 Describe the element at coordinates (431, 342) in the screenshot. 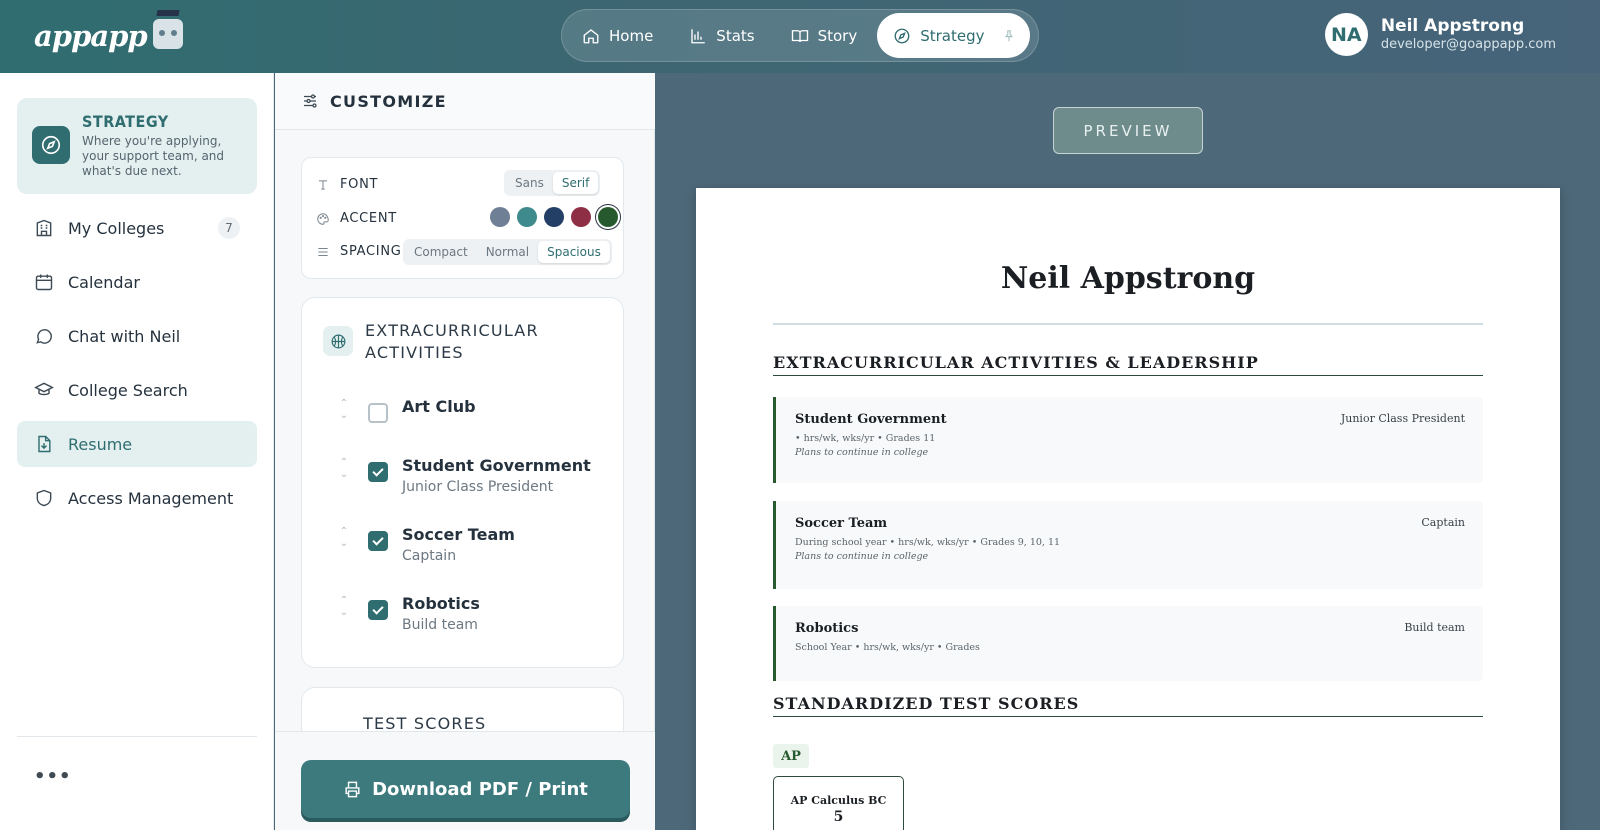

I see `extracurricular-header: EXTRACURRICULAR ACTIVITIES` at that location.